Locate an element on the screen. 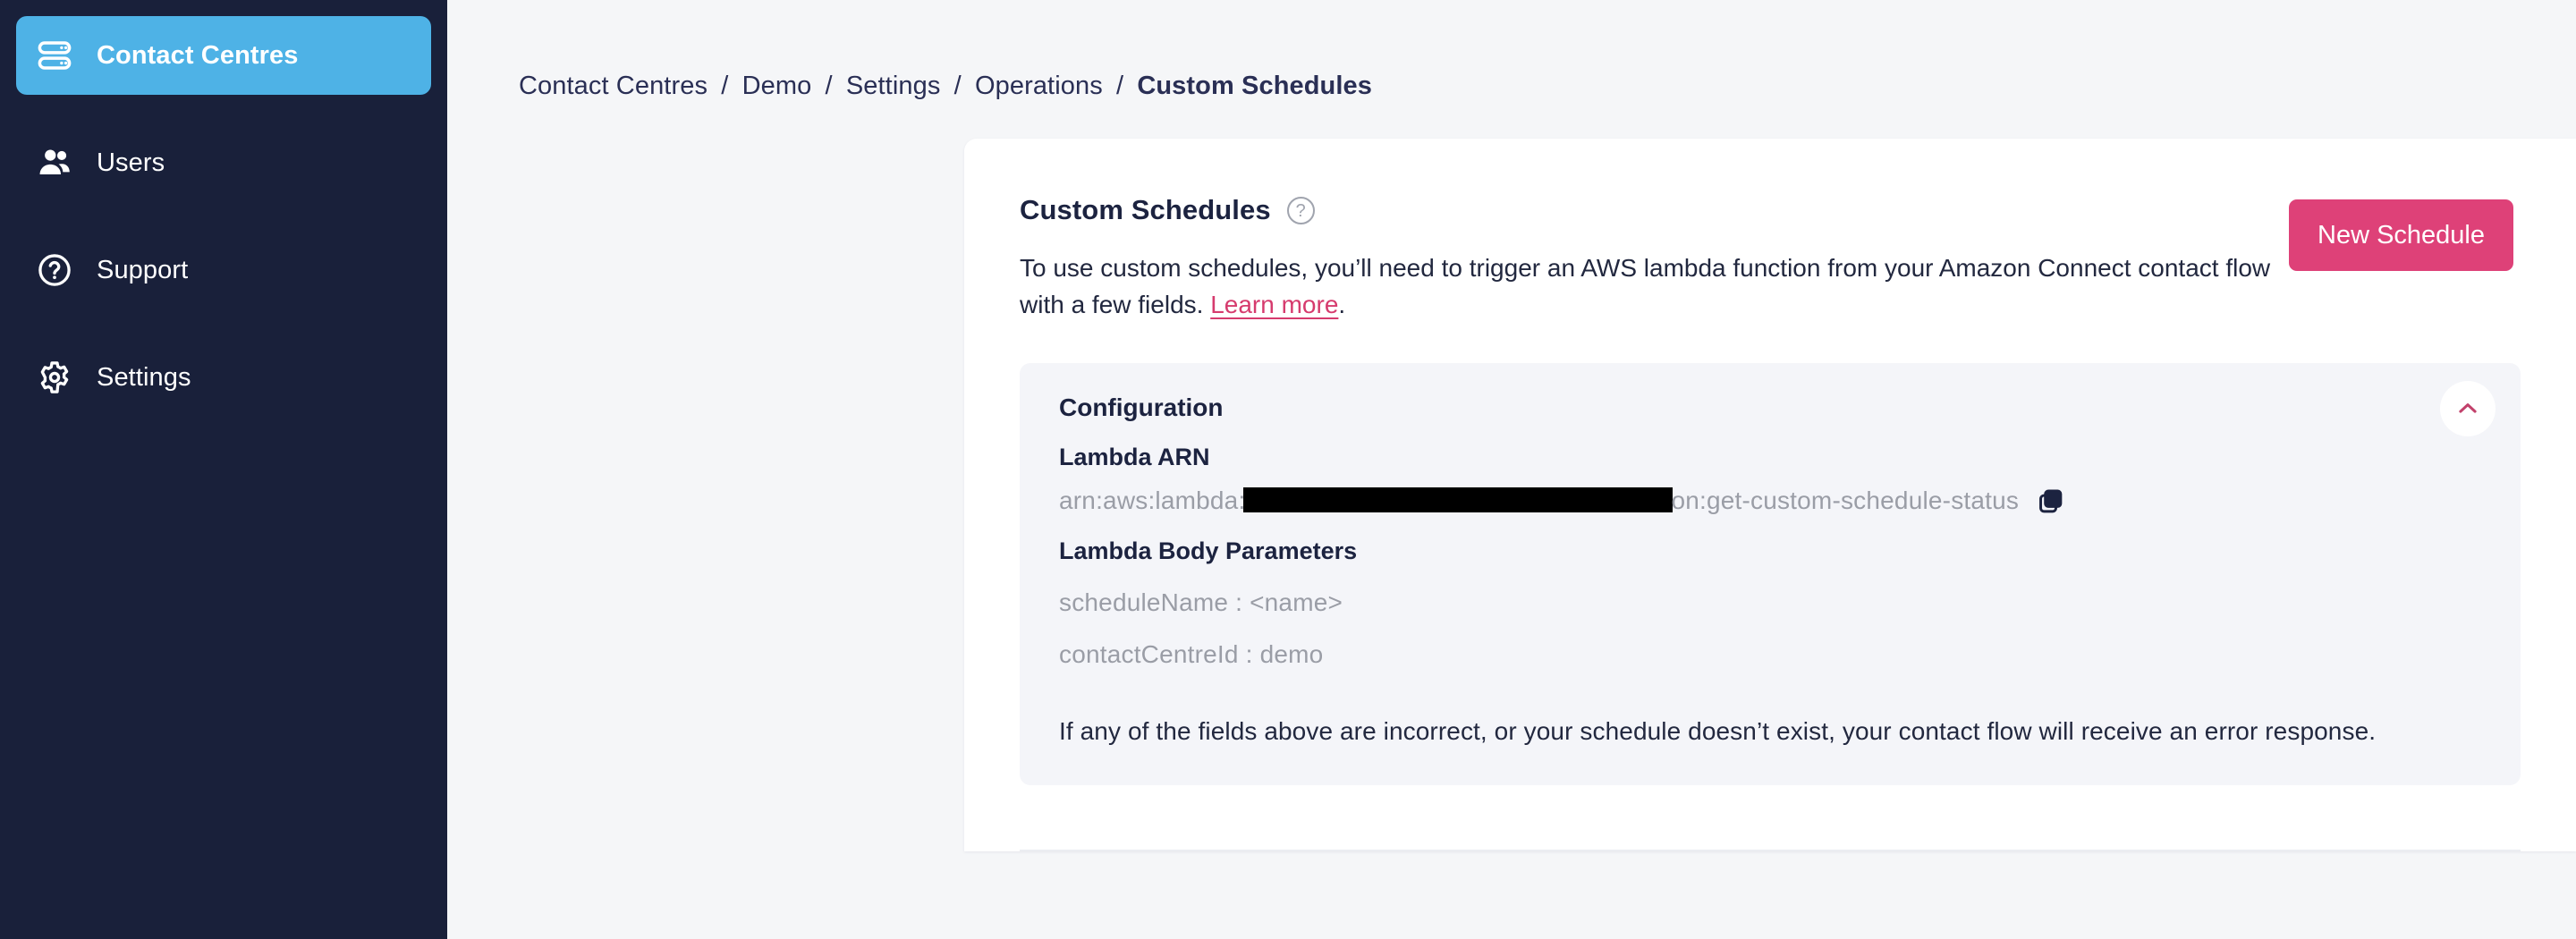 The image size is (2576, 939). card-title-row: Custom Schedules ? is located at coordinates (1654, 210).